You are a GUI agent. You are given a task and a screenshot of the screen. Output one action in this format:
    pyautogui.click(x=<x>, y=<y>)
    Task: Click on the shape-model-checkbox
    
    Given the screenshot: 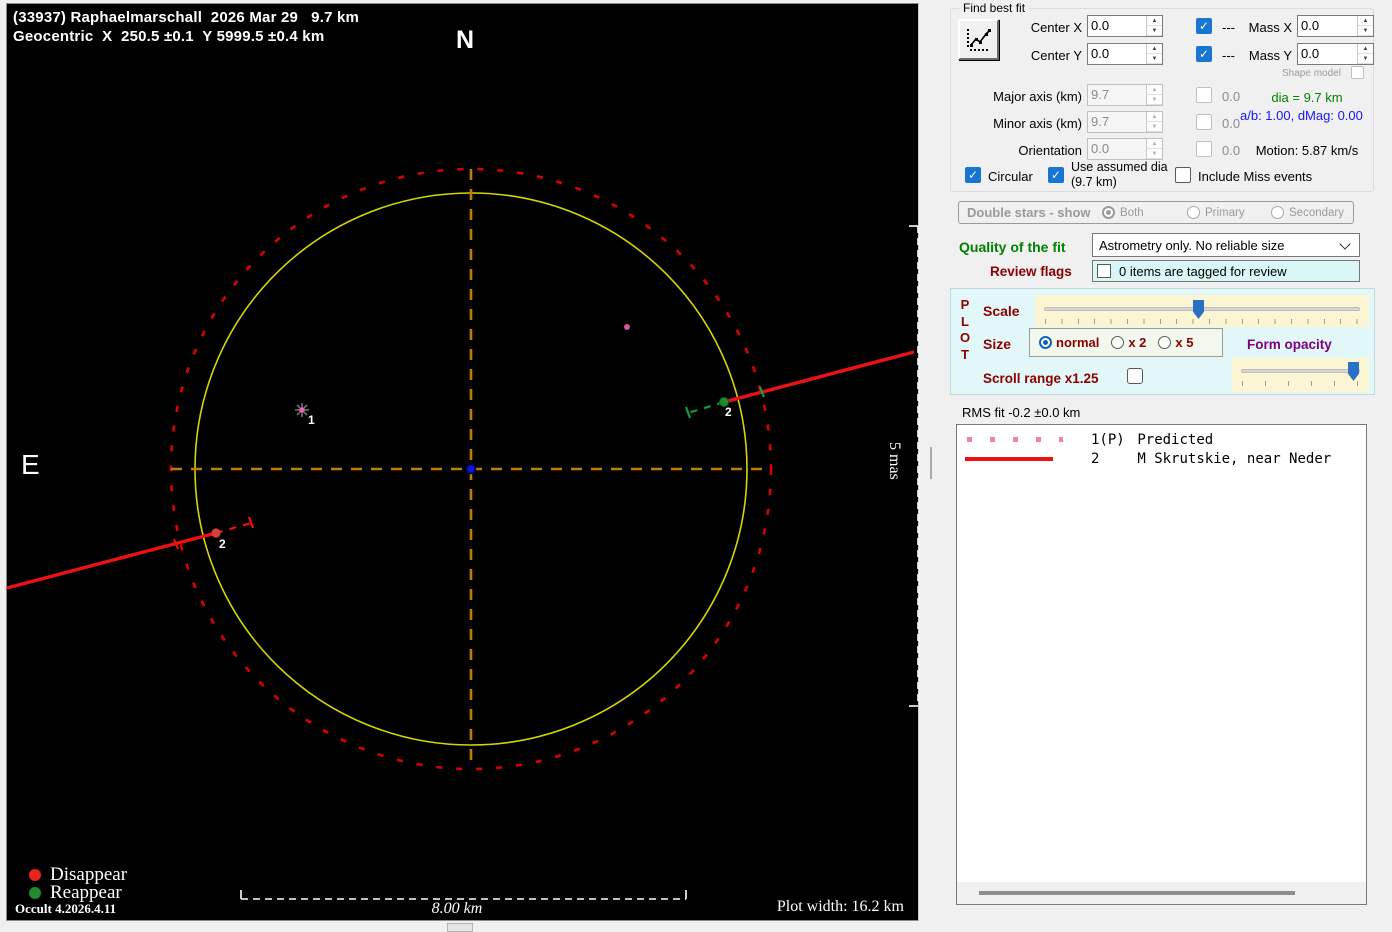 What is the action you would take?
    pyautogui.click(x=1357, y=72)
    